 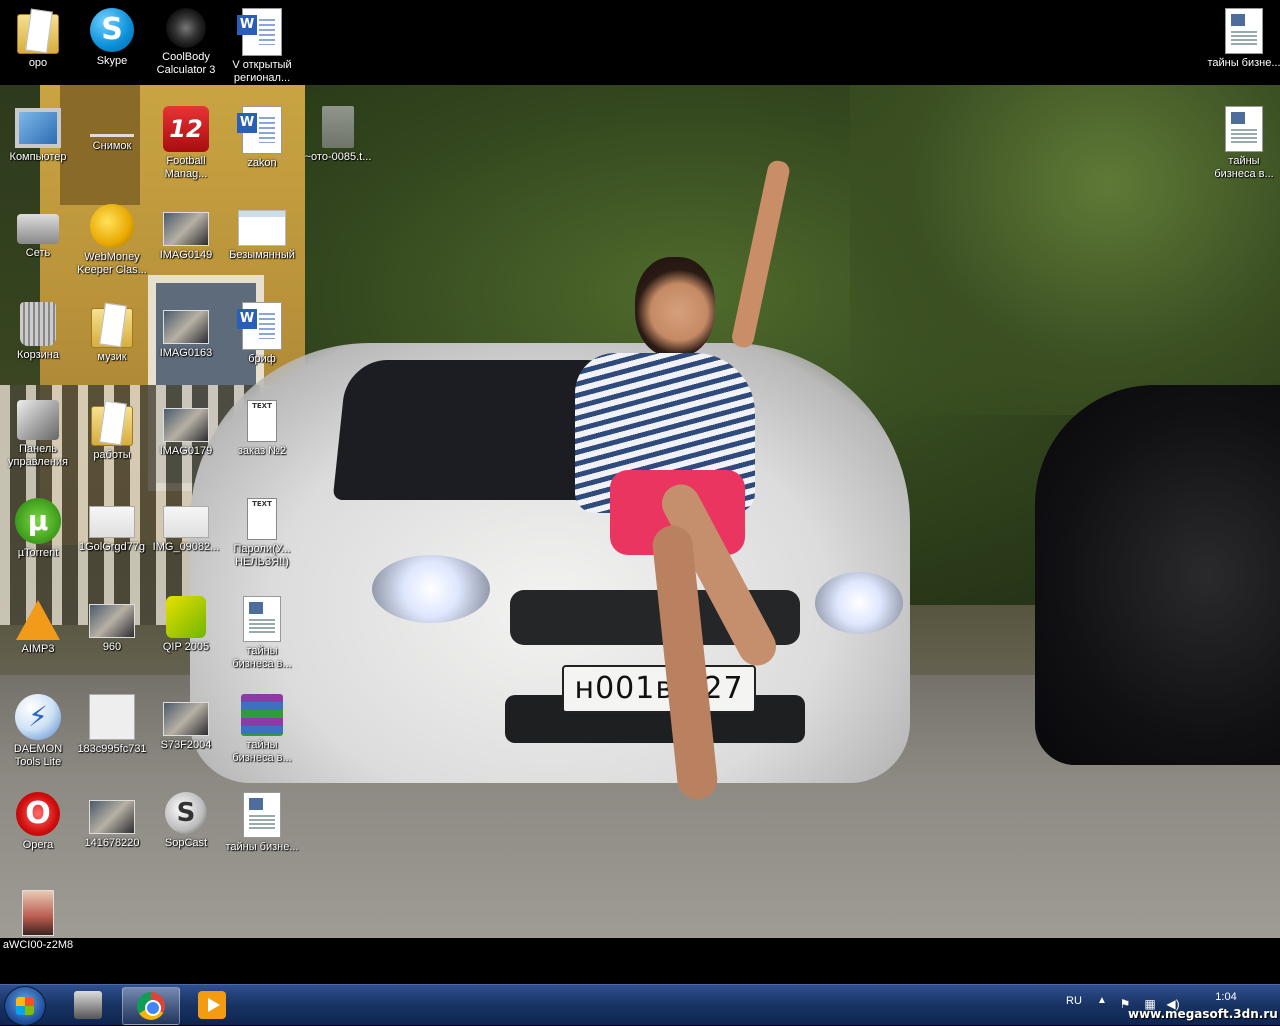 What do you see at coordinates (38, 229) in the screenshot?
I see `network-icon` at bounding box center [38, 229].